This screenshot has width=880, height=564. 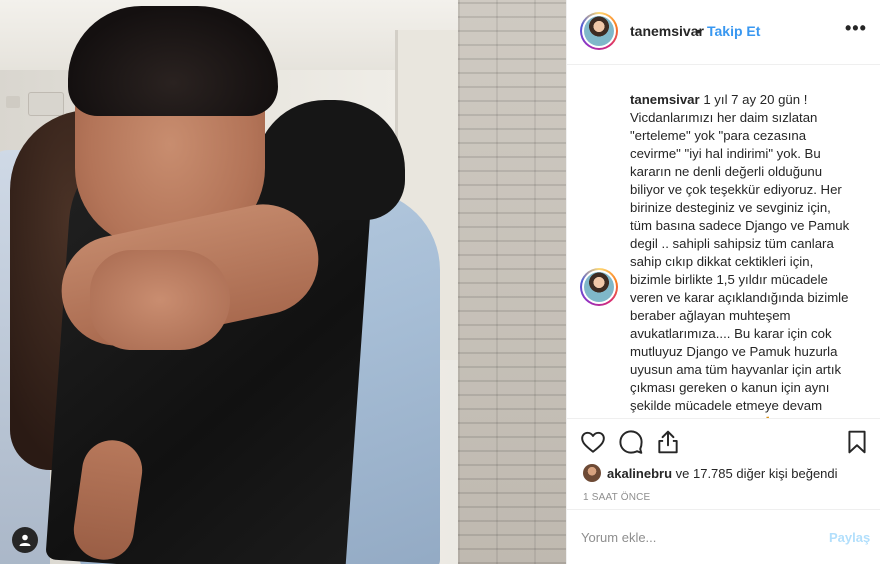 What do you see at coordinates (857, 442) in the screenshot?
I see `bookmark-icon` at bounding box center [857, 442].